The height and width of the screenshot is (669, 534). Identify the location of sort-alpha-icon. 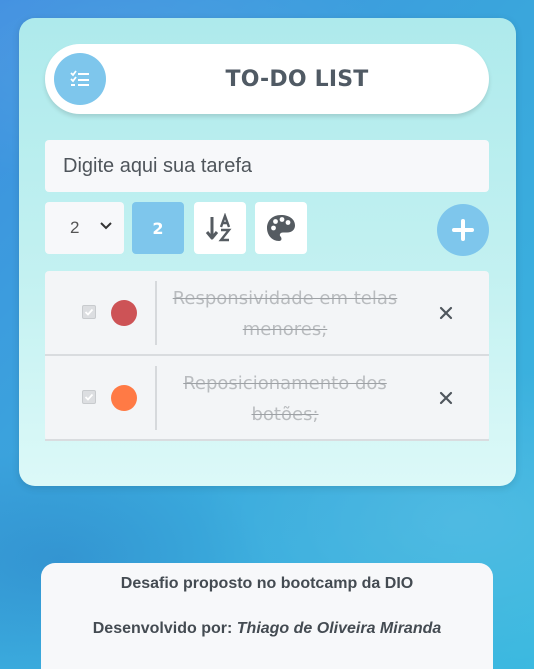
(218, 227).